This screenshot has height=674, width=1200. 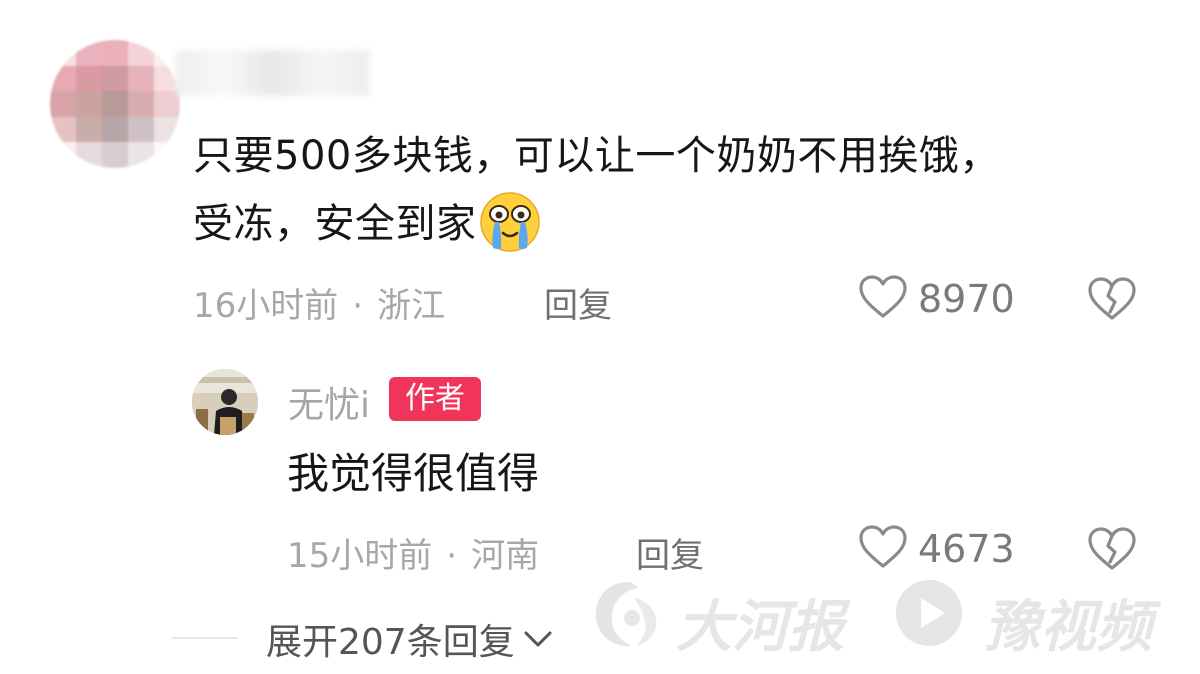 I want to click on watermark-yushipin: 豫视频, so click(x=1068, y=627).